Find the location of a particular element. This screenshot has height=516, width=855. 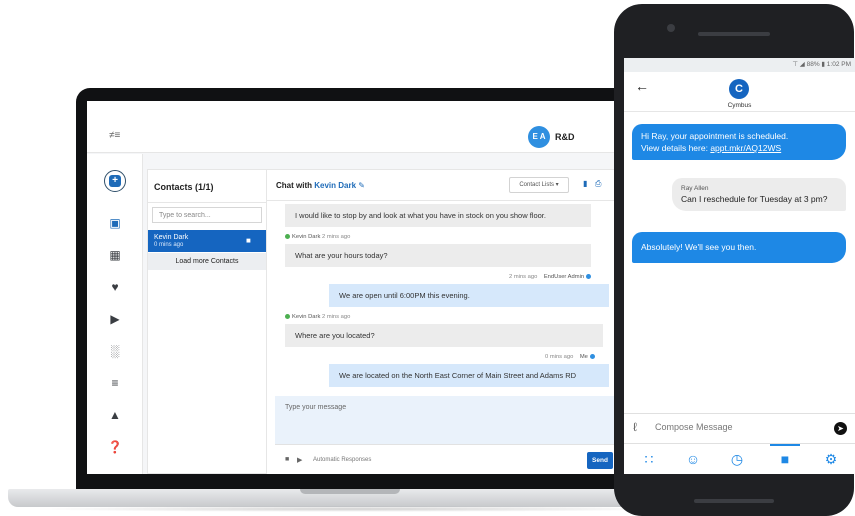

compose-toolbar: ■ ▶ Automatic Responses Send is located at coordinates (445, 459).